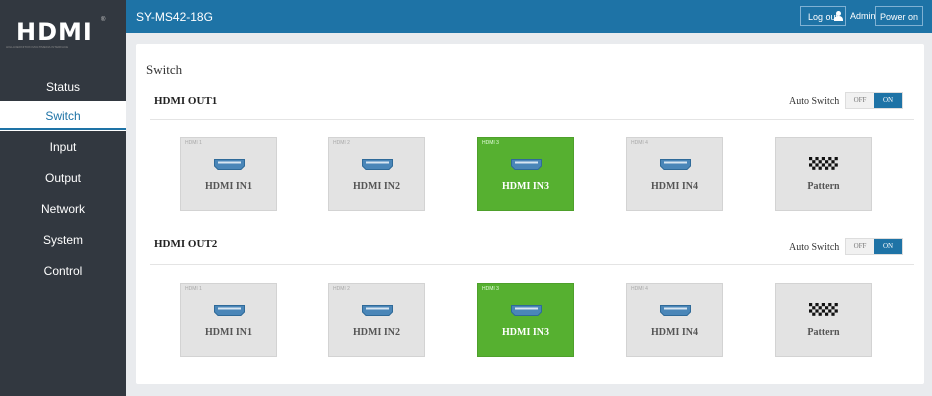 This screenshot has height=396, width=932. Describe the element at coordinates (63, 178) in the screenshot. I see `sidebar-item-output: Output` at that location.